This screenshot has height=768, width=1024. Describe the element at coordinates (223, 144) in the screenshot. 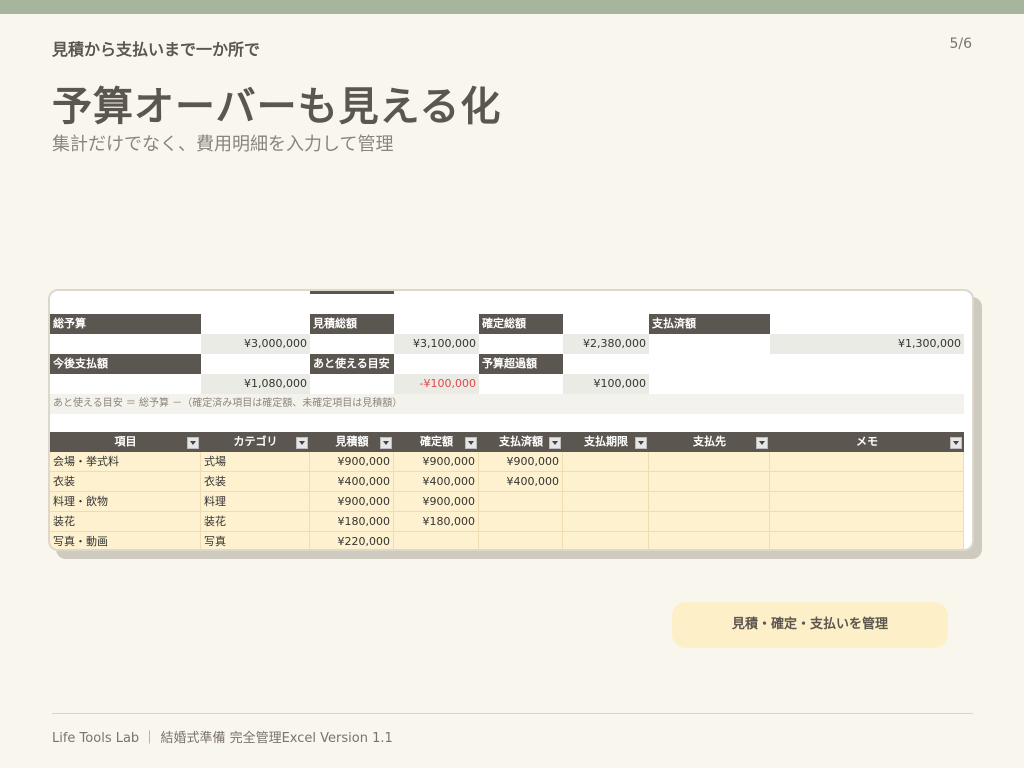

I see `slide-subtitle: 集計だけでなく、費用明細を入力して管理` at that location.